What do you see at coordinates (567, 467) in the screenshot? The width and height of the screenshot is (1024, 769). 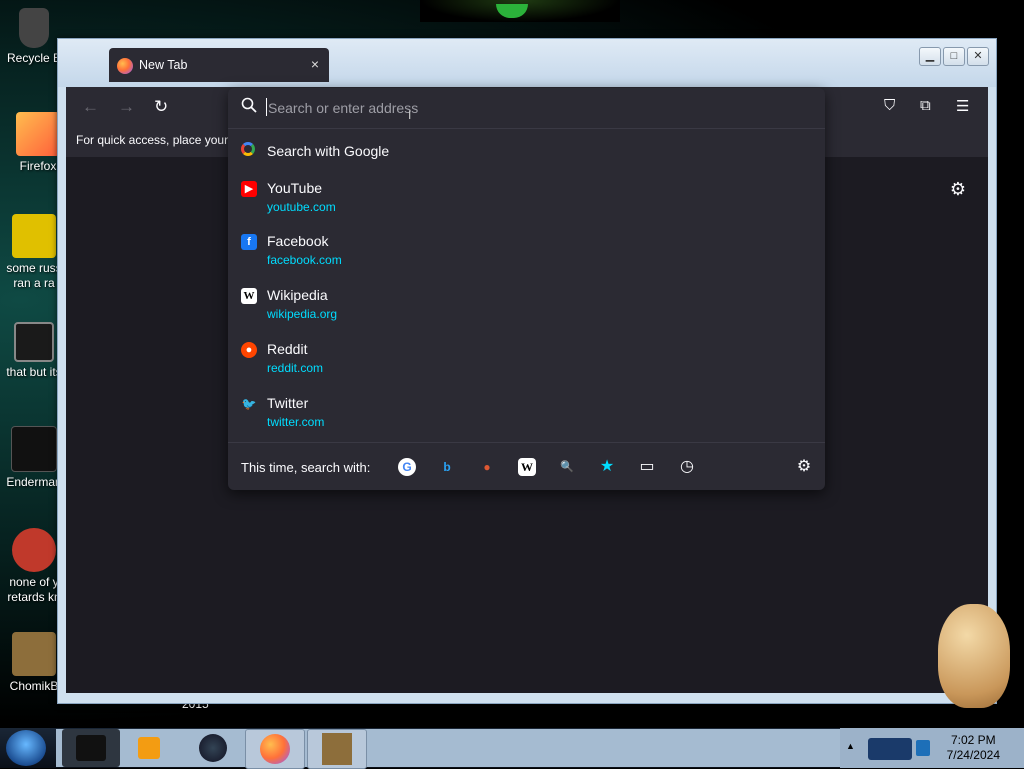 I see `search-engine-icon: 🔍` at bounding box center [567, 467].